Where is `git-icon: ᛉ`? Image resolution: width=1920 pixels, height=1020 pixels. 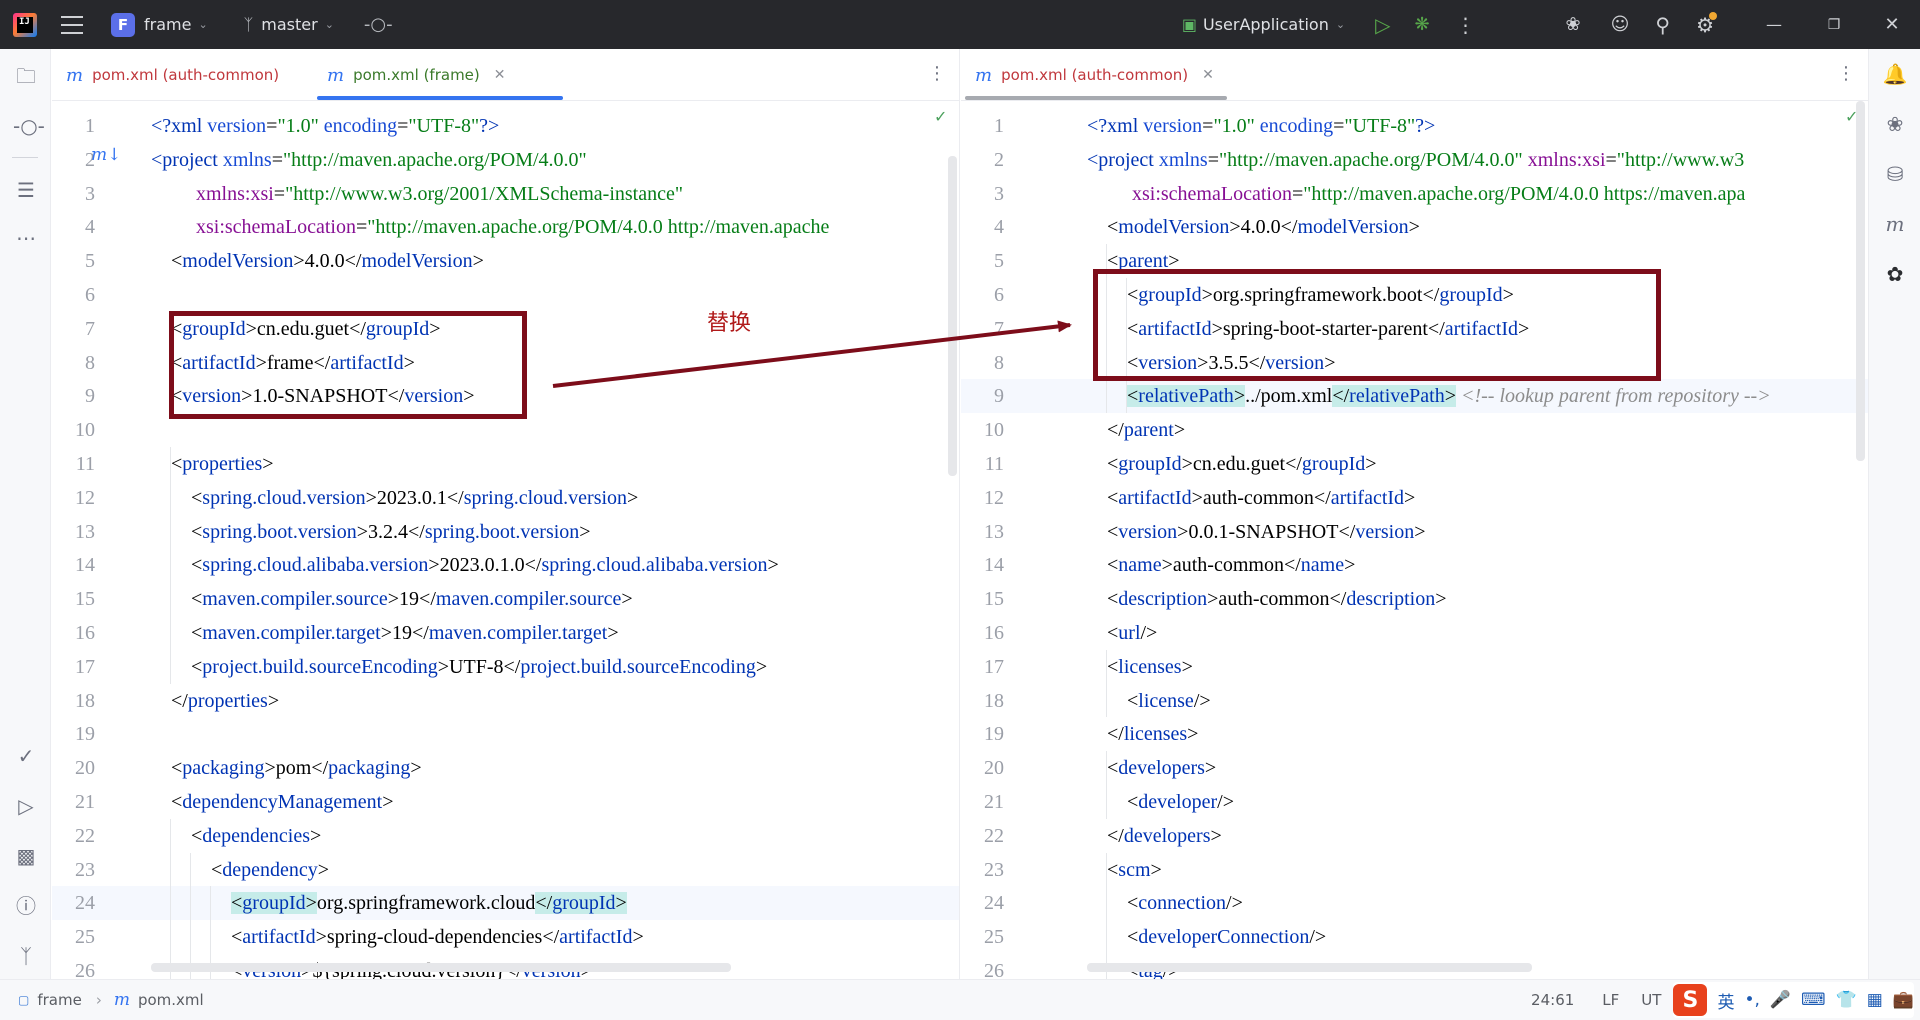 git-icon: ᛉ is located at coordinates (26, 956).